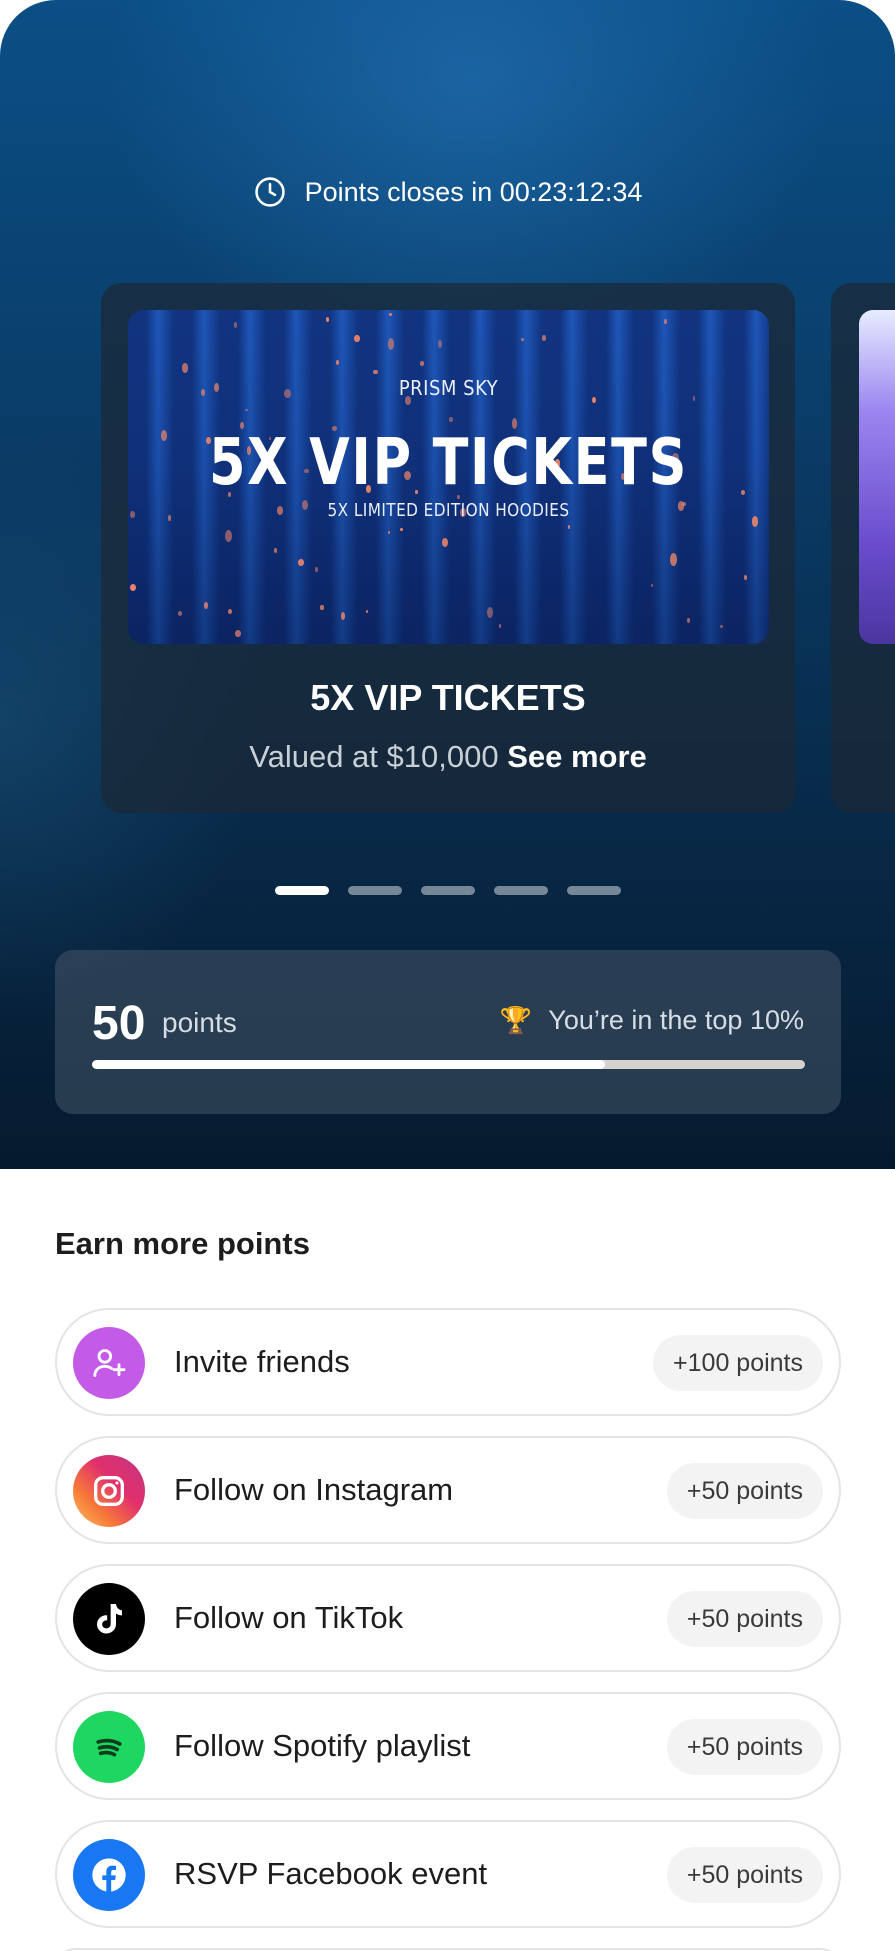 Image resolution: width=895 pixels, height=1951 pixels. Describe the element at coordinates (119, 1023) in the screenshot. I see `points-value: 50` at that location.